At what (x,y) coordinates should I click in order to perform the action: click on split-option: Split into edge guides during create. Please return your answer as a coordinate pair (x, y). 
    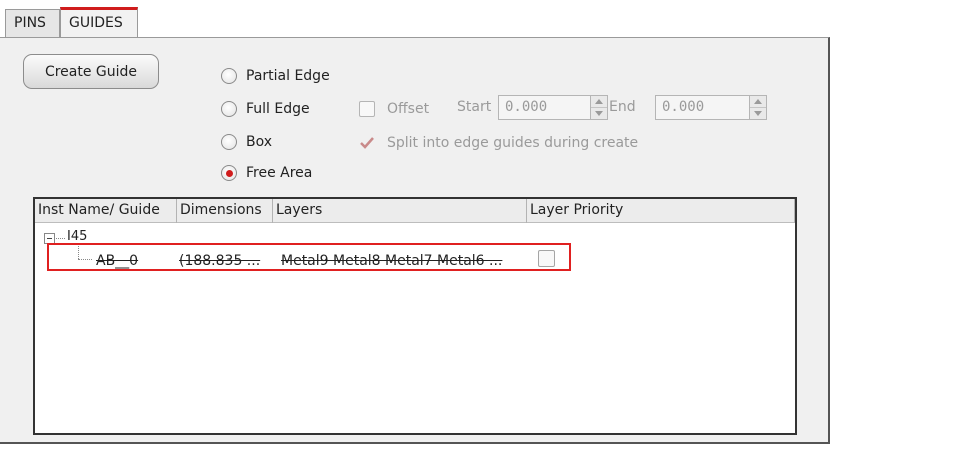
    Looking at the image, I should click on (498, 143).